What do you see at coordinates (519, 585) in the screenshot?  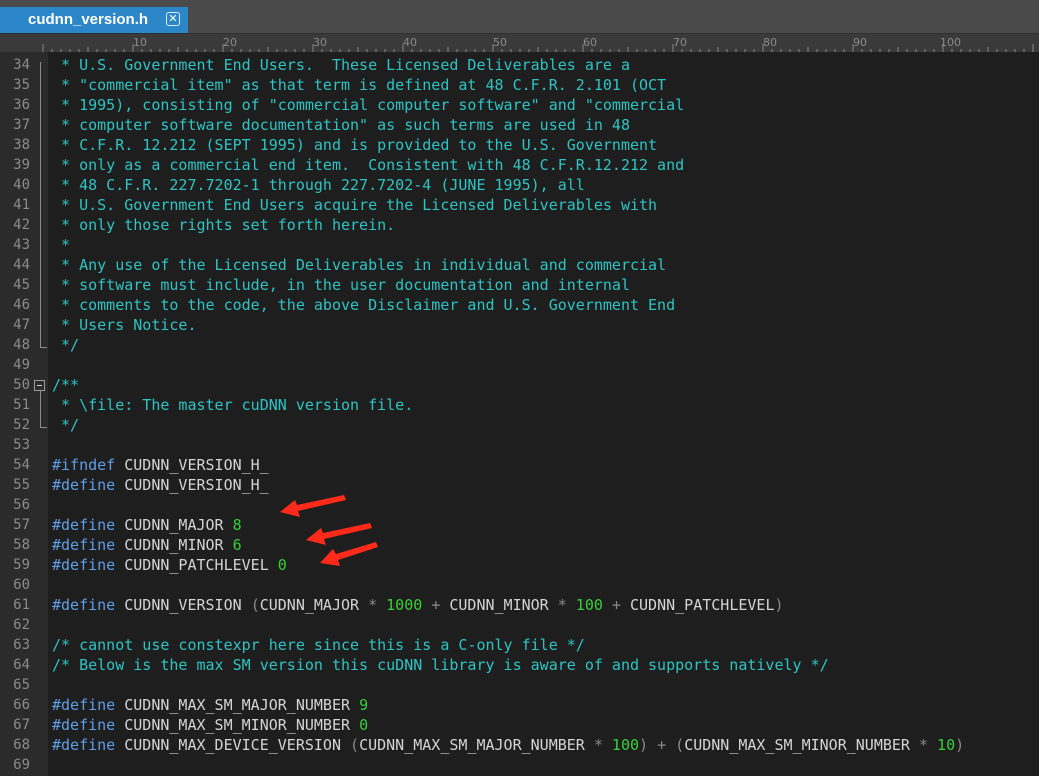 I see `code-line: 60` at bounding box center [519, 585].